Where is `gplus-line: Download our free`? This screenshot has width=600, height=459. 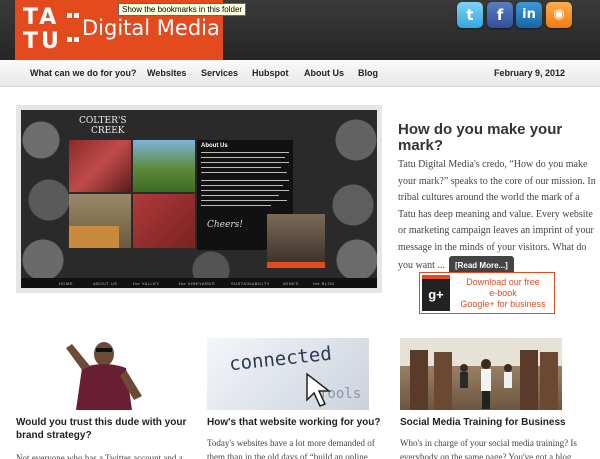
gplus-line: Download our free is located at coordinates (503, 282).